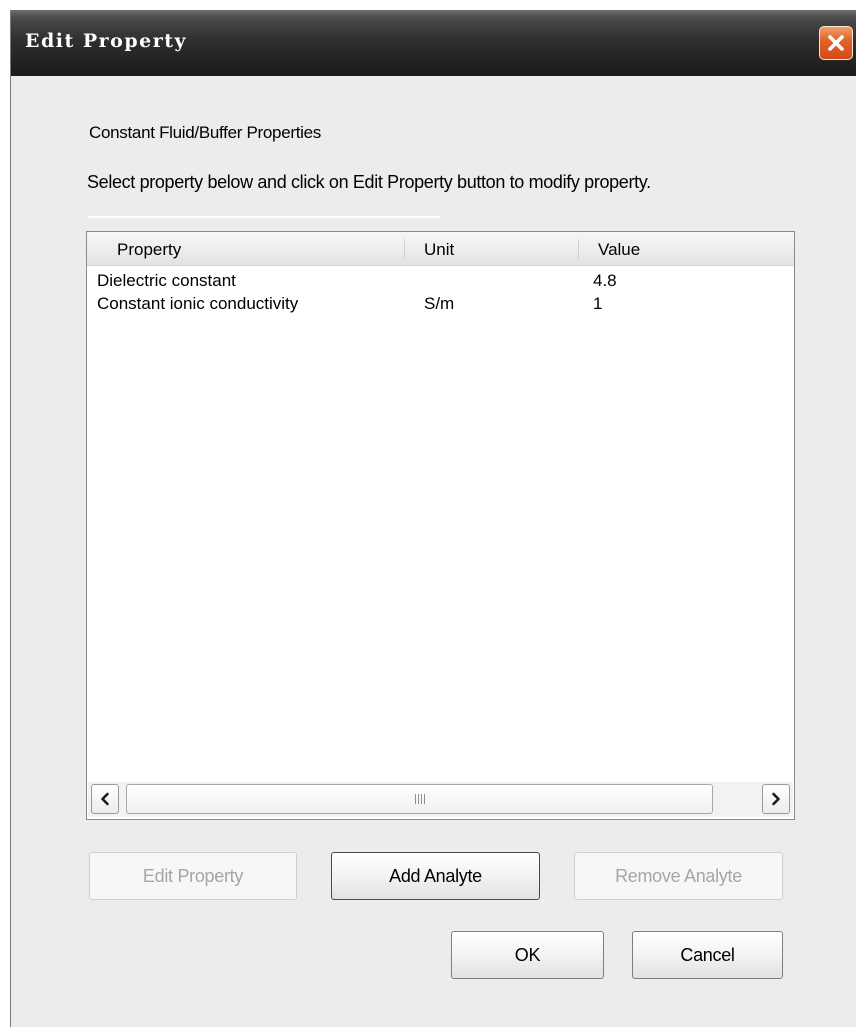 The image size is (856, 1027). What do you see at coordinates (264, 217) in the screenshot?
I see `divider` at bounding box center [264, 217].